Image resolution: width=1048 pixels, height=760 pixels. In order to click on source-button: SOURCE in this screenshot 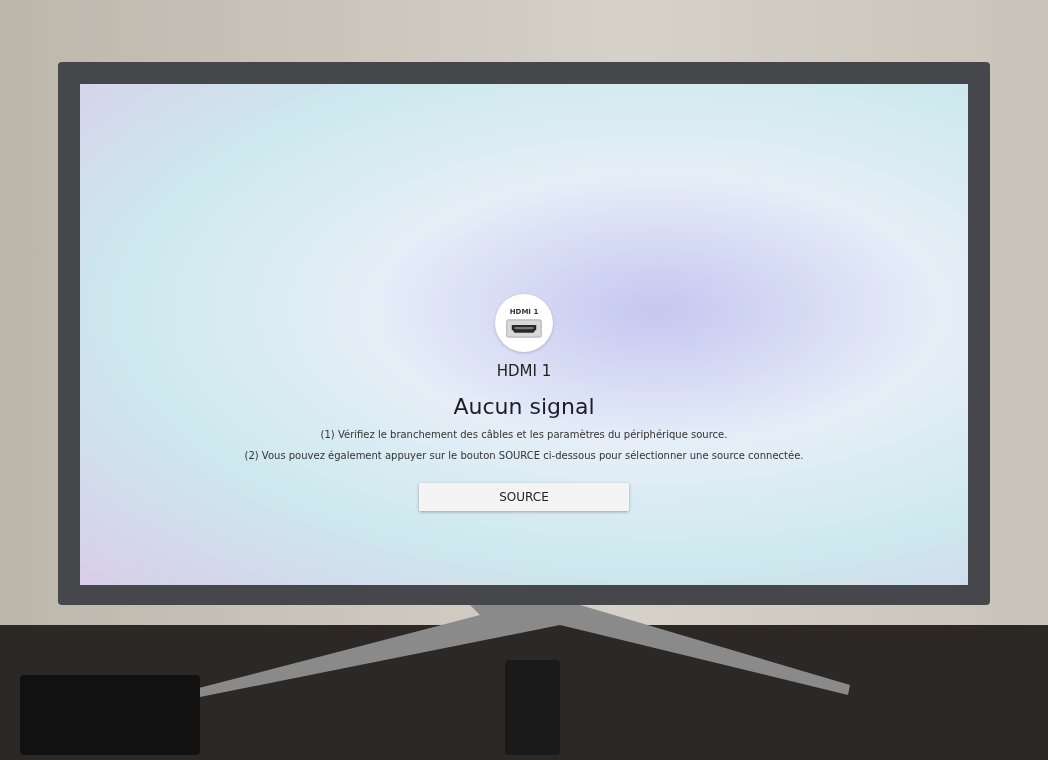, I will do `click(524, 497)`.